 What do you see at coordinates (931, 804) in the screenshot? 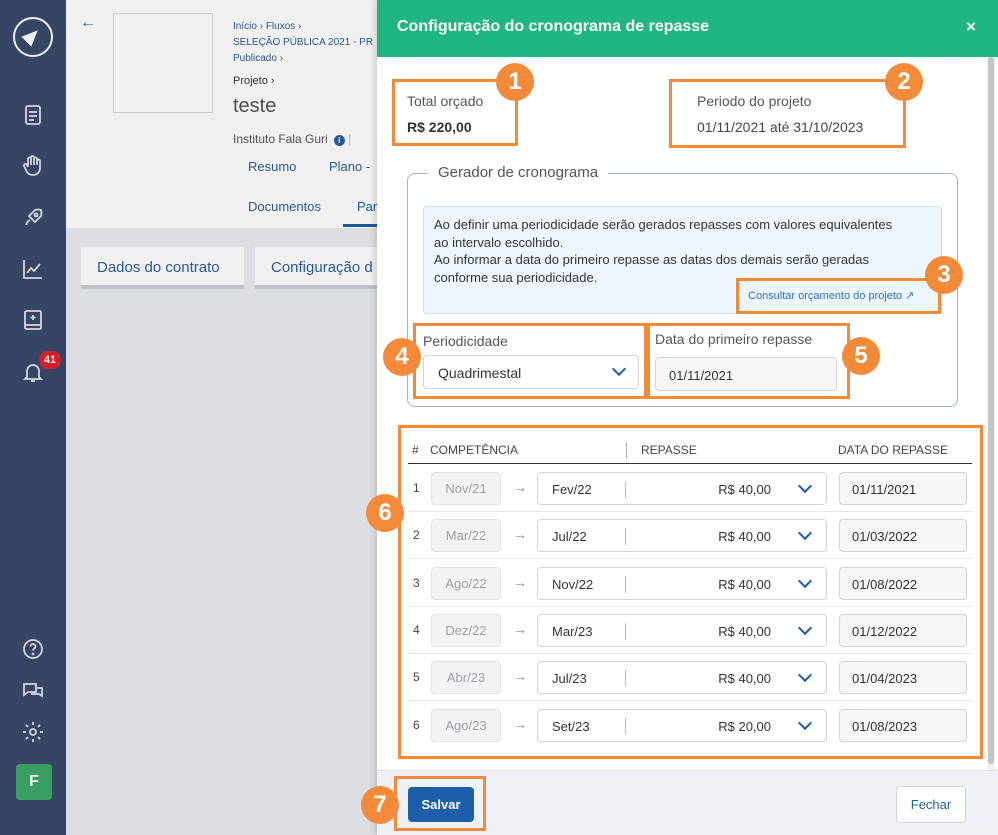
I see `close-button: Fechar` at bounding box center [931, 804].